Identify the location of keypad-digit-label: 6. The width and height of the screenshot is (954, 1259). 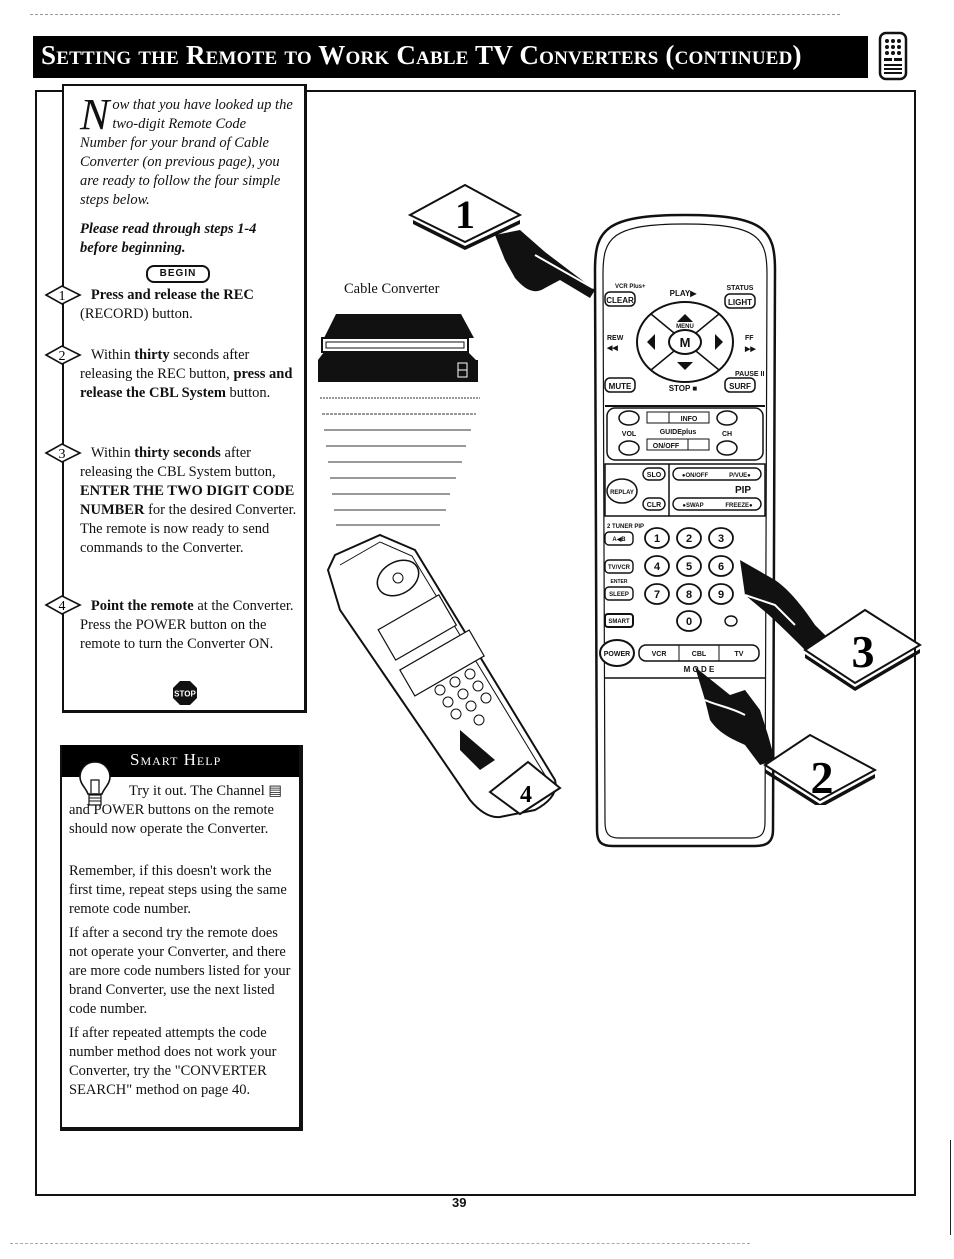
(721, 567).